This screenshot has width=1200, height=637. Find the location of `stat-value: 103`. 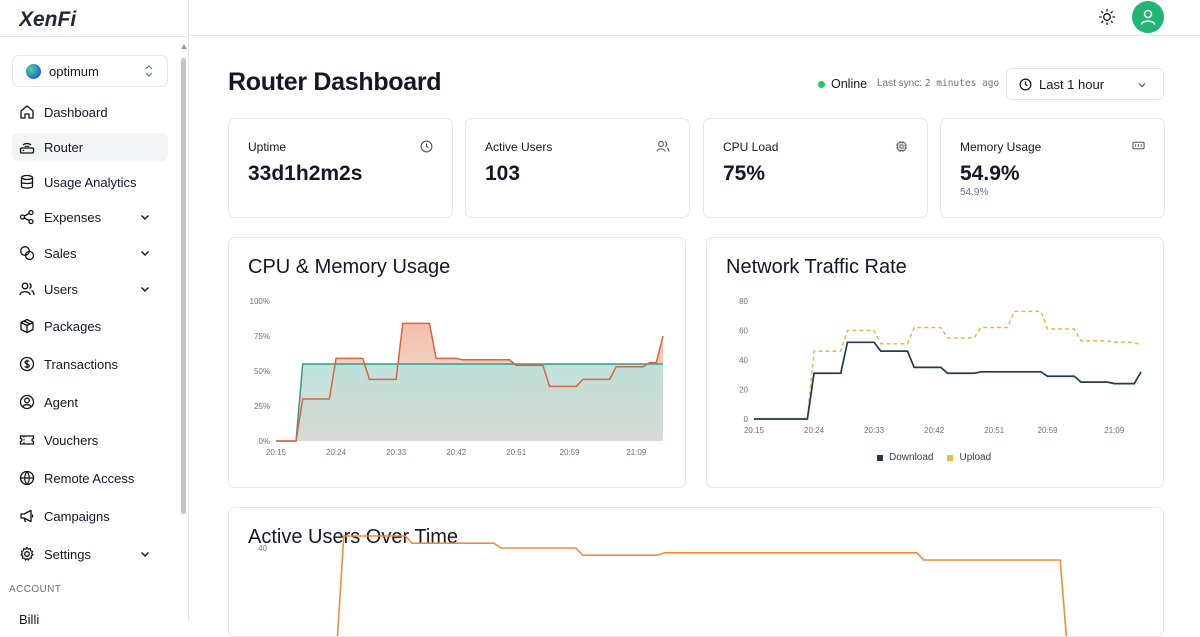

stat-value: 103 is located at coordinates (503, 173).